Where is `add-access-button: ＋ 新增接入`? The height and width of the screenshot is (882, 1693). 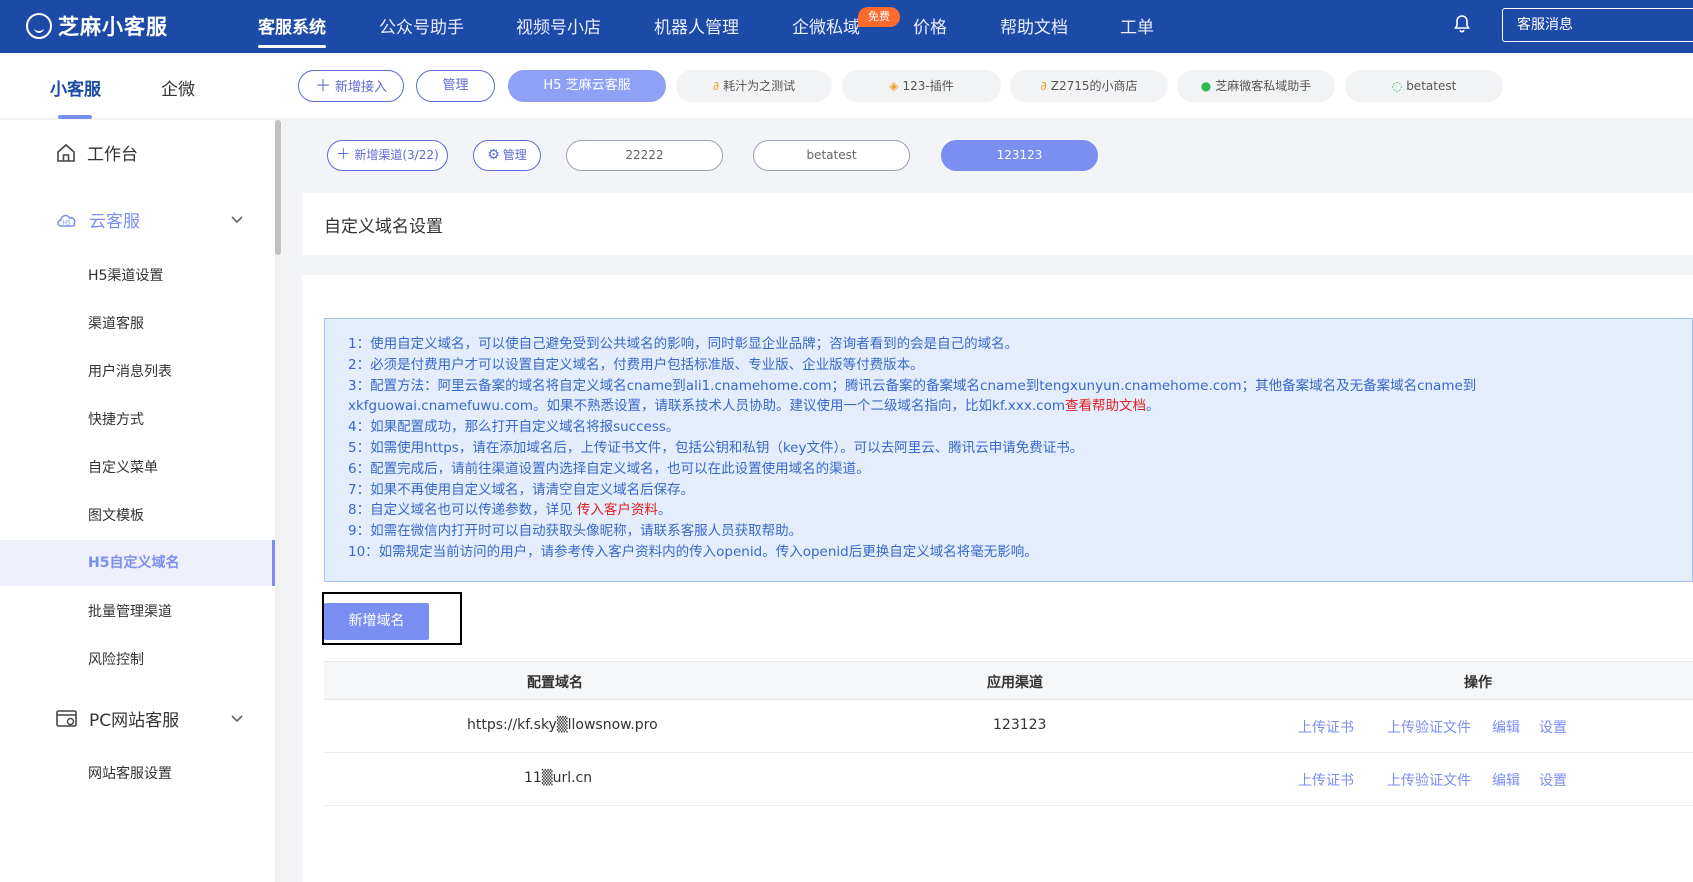
add-access-button: ＋ 新增接入 is located at coordinates (351, 86).